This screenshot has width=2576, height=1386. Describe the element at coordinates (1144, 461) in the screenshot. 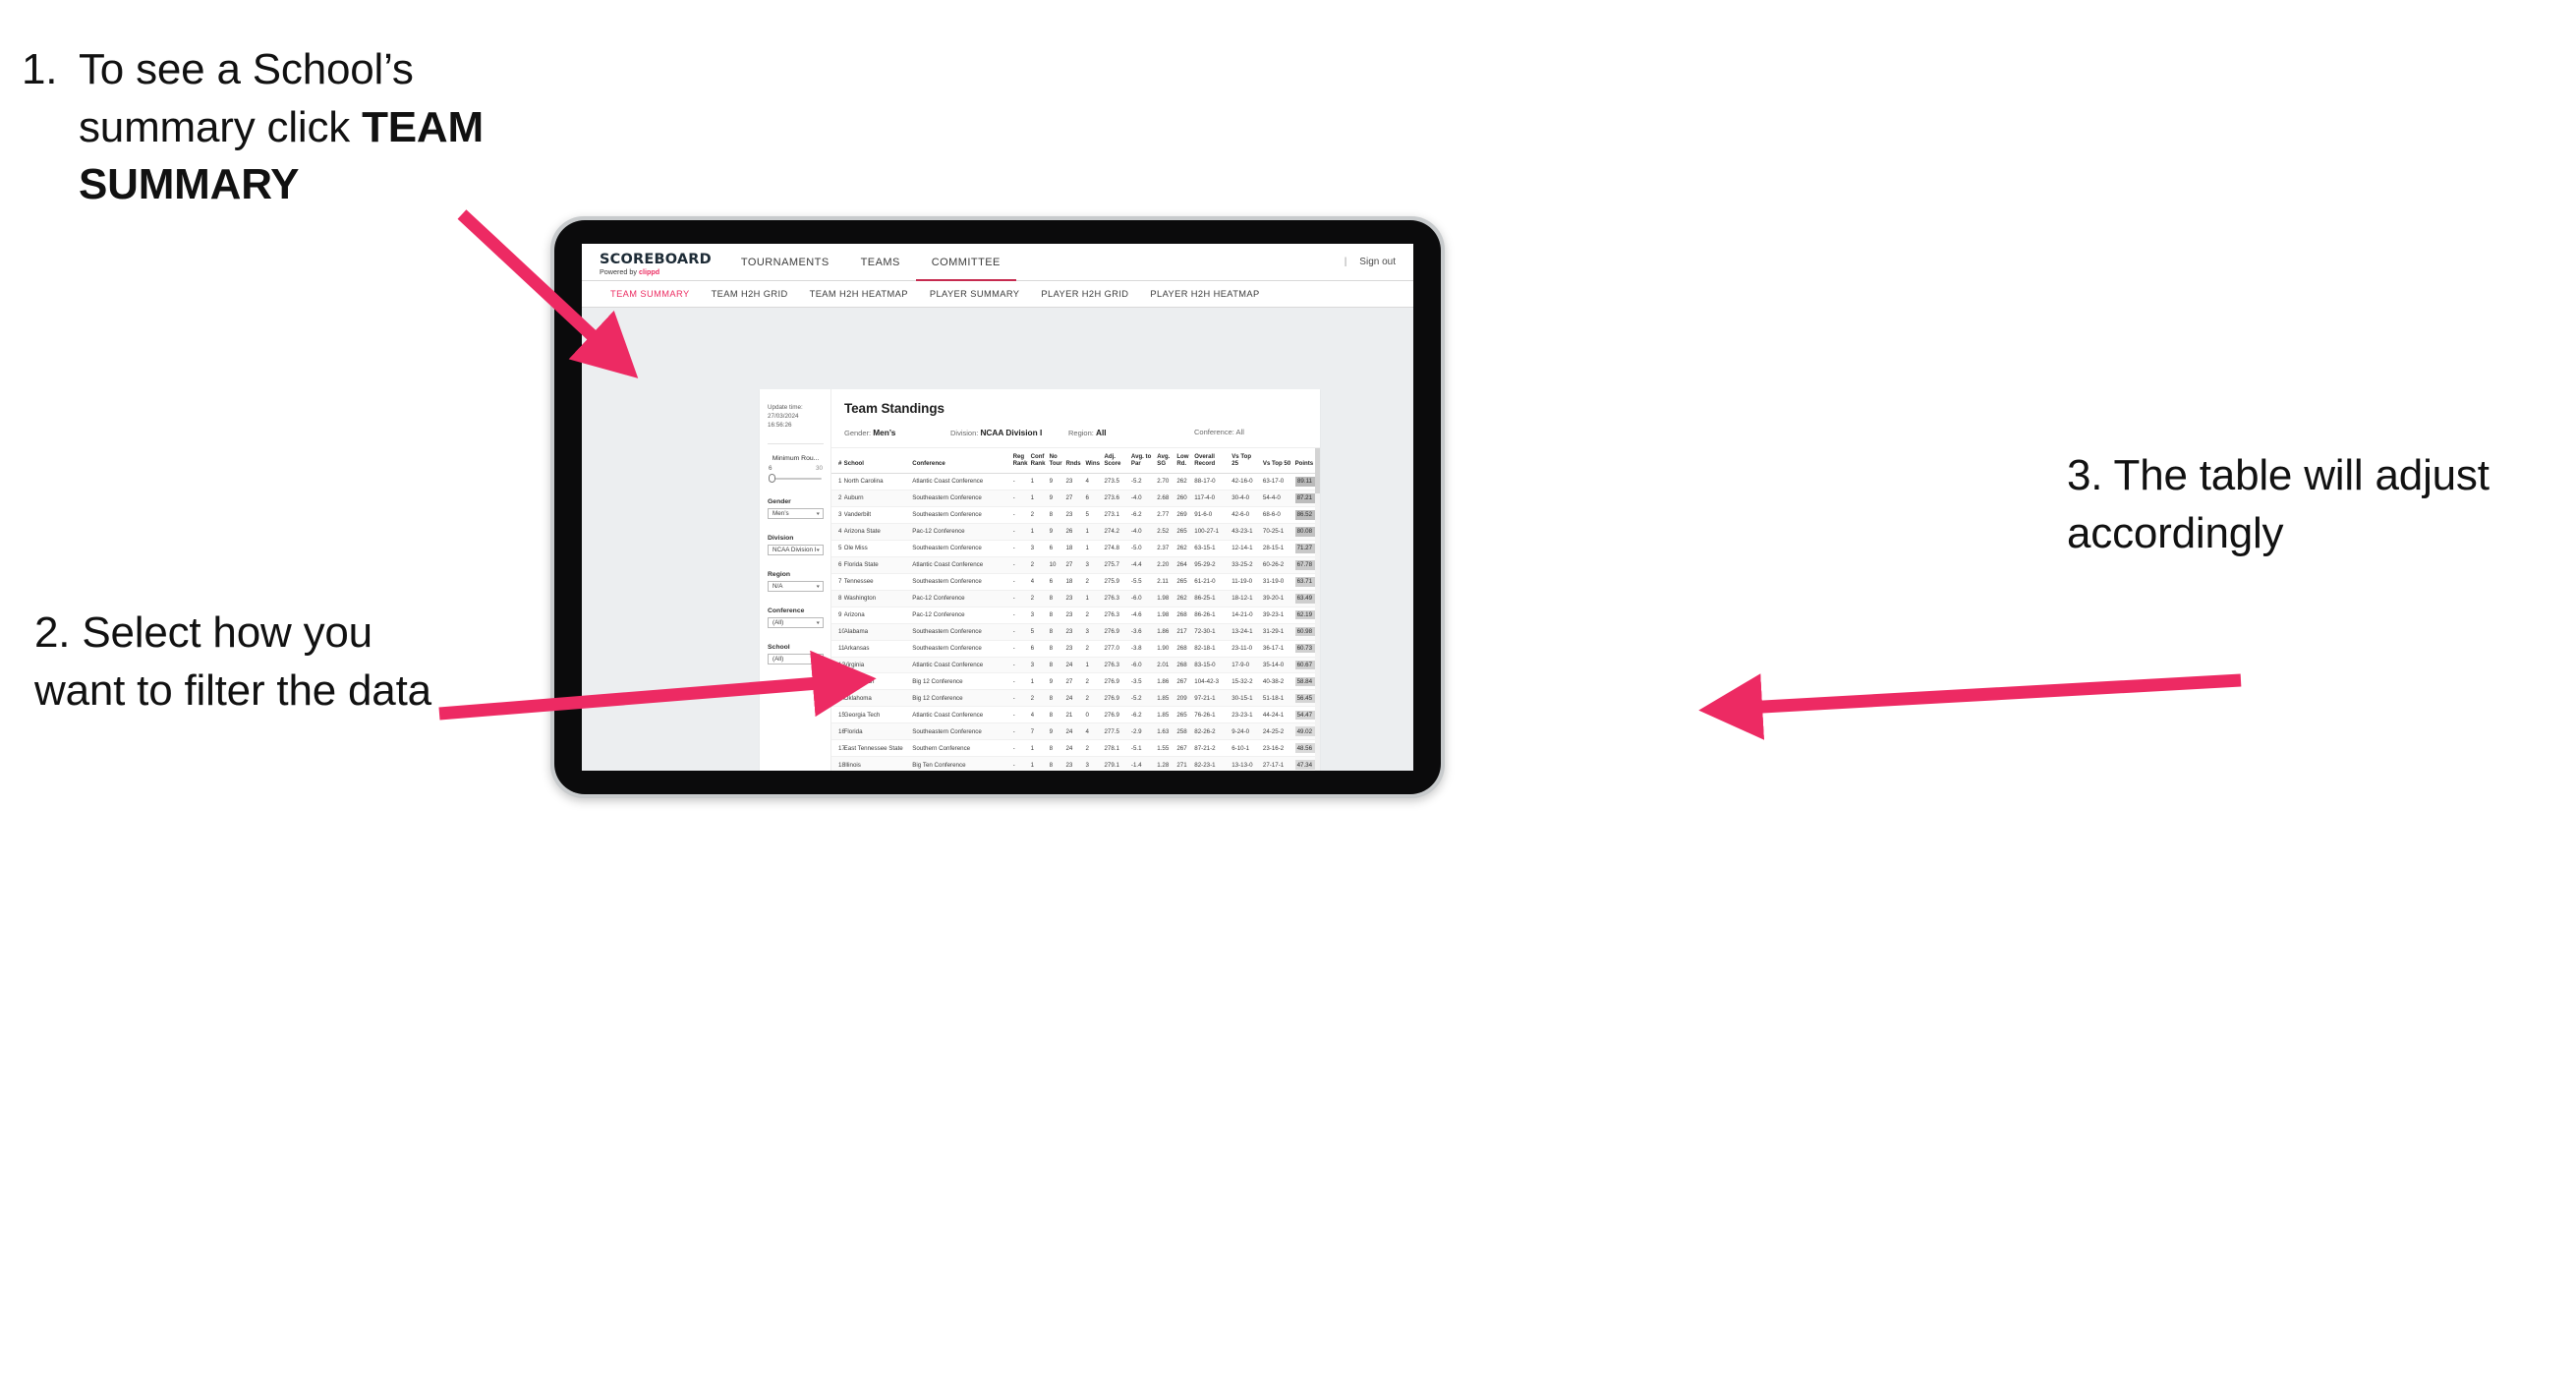

I see `col-avg-to-par: Avg. to Par` at that location.